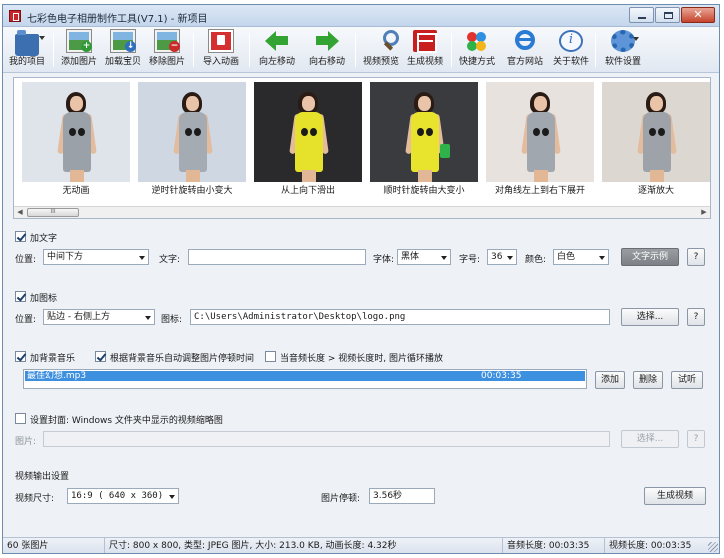  Describe the element at coordinates (123, 49) in the screenshot. I see `load-saved-button: ↓ 加载宝贝` at that location.